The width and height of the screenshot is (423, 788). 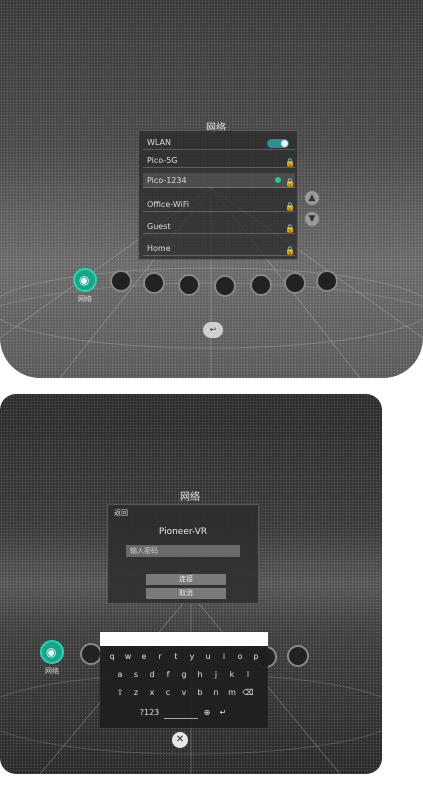 What do you see at coordinates (219, 142) in the screenshot?
I see `wlan-toggle-row: WLAN` at bounding box center [219, 142].